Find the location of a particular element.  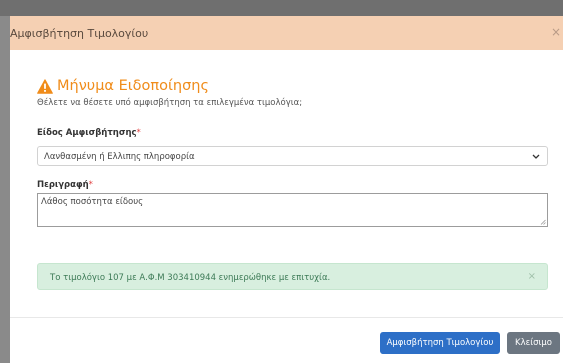

notice-heading: Μήνυμα Ειδοποίησης is located at coordinates (123, 86).